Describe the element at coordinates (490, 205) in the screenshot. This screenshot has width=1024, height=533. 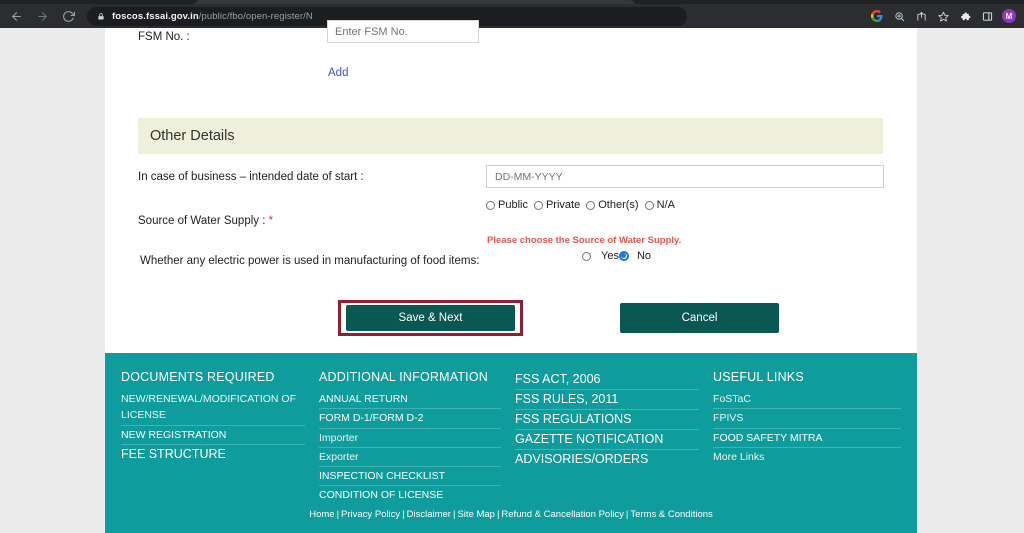
I see `radio-public-circle` at that location.